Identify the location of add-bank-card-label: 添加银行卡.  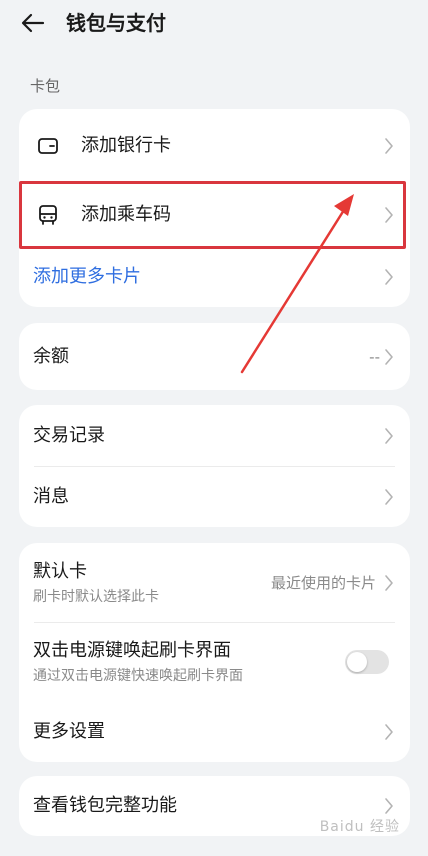
(126, 145).